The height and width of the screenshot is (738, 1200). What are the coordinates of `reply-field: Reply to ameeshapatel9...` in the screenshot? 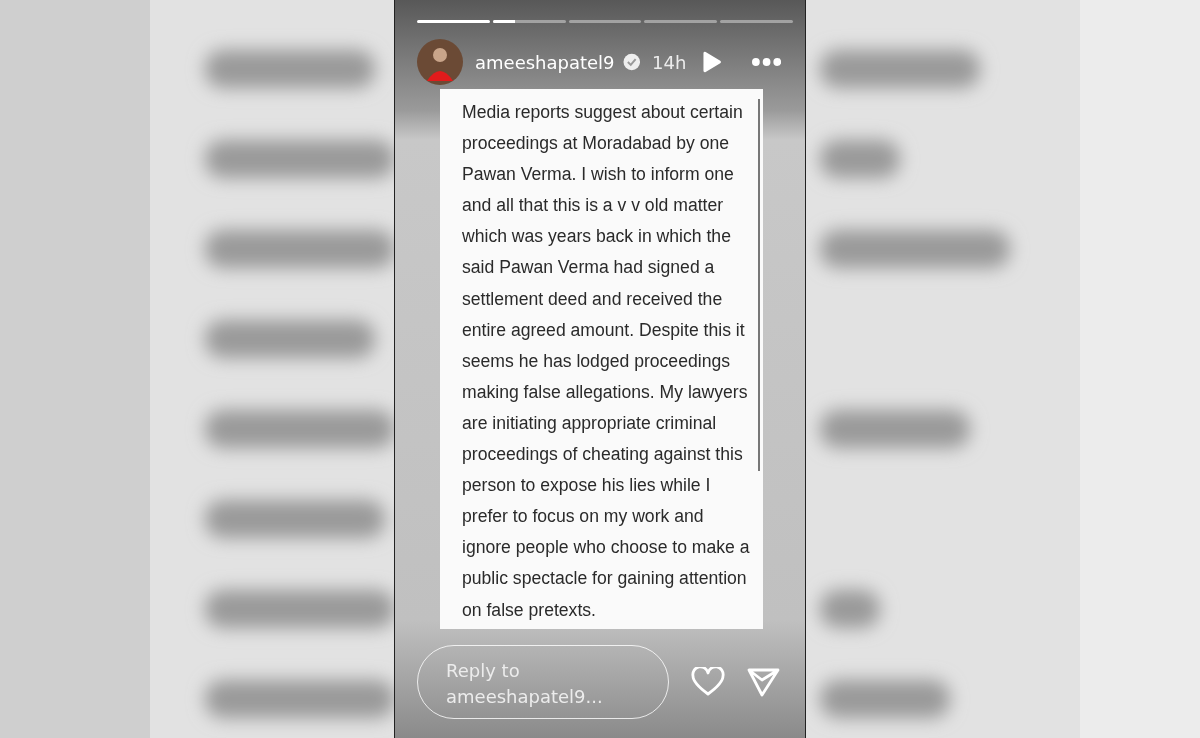 It's located at (543, 682).